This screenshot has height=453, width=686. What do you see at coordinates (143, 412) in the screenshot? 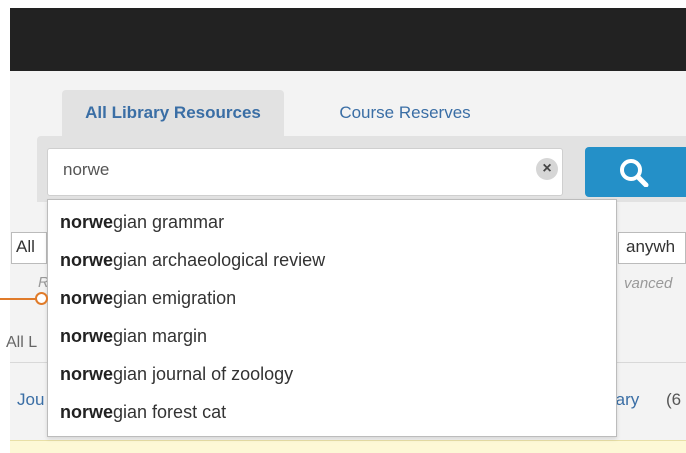
I see `suggestion-item: norwegian forest cat` at bounding box center [143, 412].